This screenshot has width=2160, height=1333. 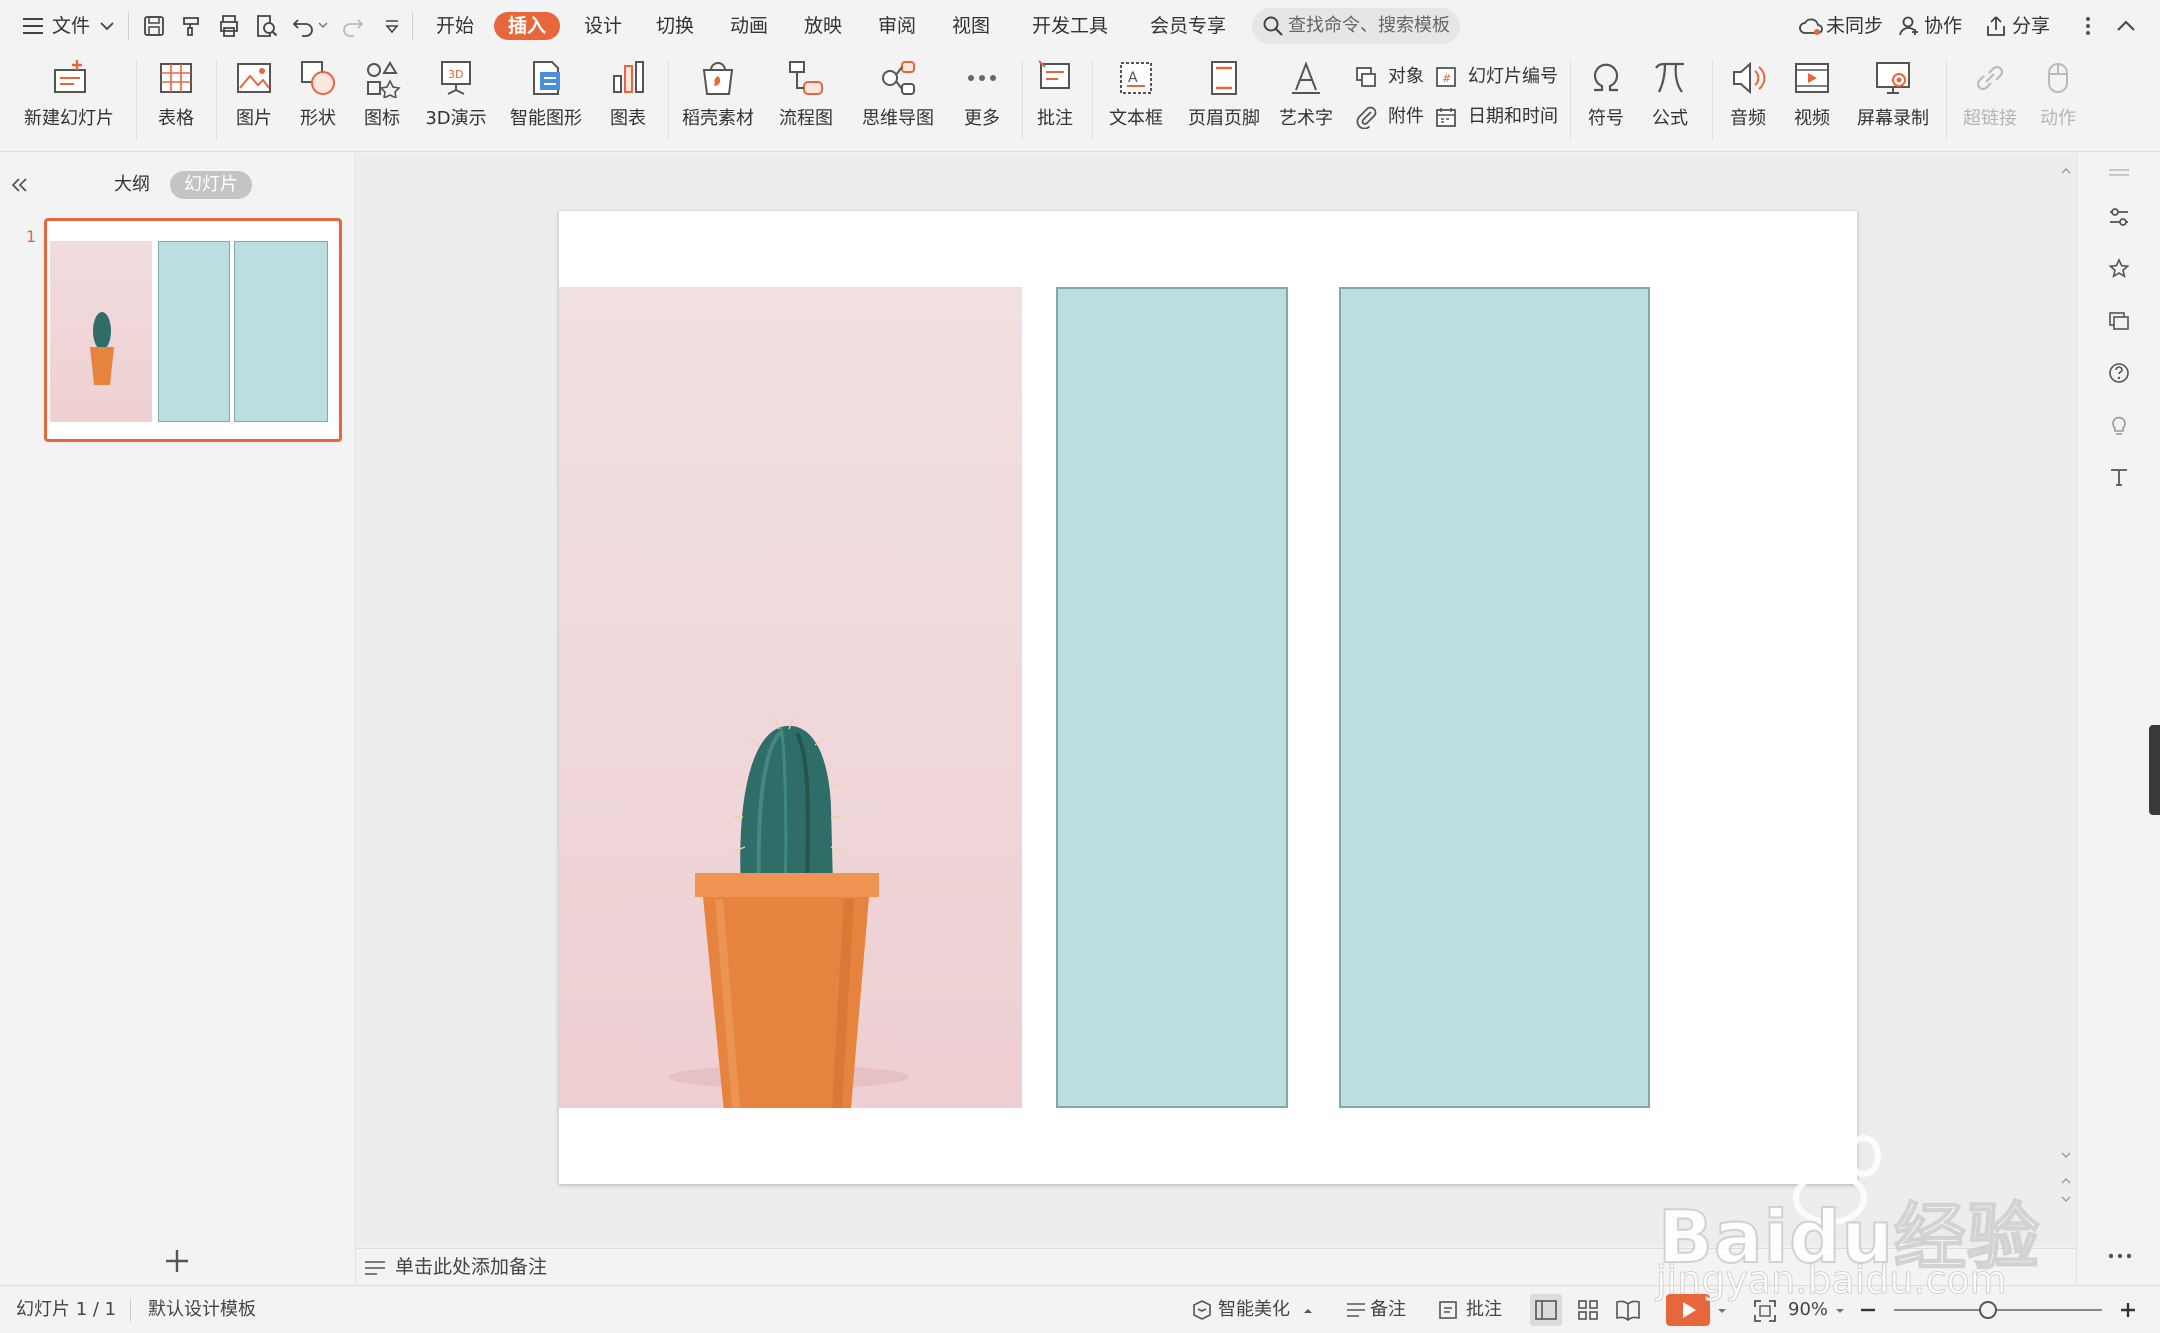 What do you see at coordinates (132, 185) in the screenshot?
I see `tab-outline: 大纲` at bounding box center [132, 185].